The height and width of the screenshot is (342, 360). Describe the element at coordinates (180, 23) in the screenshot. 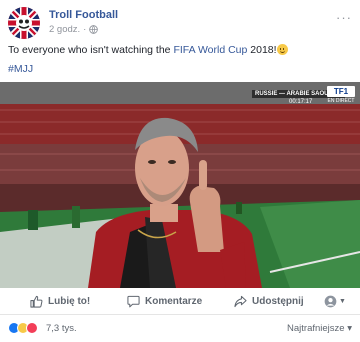

I see `post-header: Troll Football 2 godz. · ···` at that location.